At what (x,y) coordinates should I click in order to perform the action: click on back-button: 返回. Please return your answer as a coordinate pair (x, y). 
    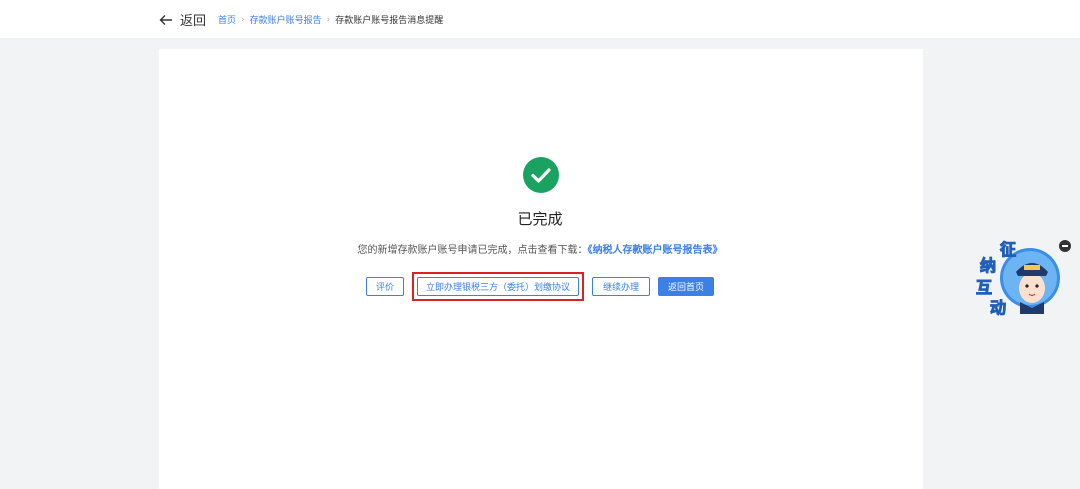
    Looking at the image, I should click on (182, 19).